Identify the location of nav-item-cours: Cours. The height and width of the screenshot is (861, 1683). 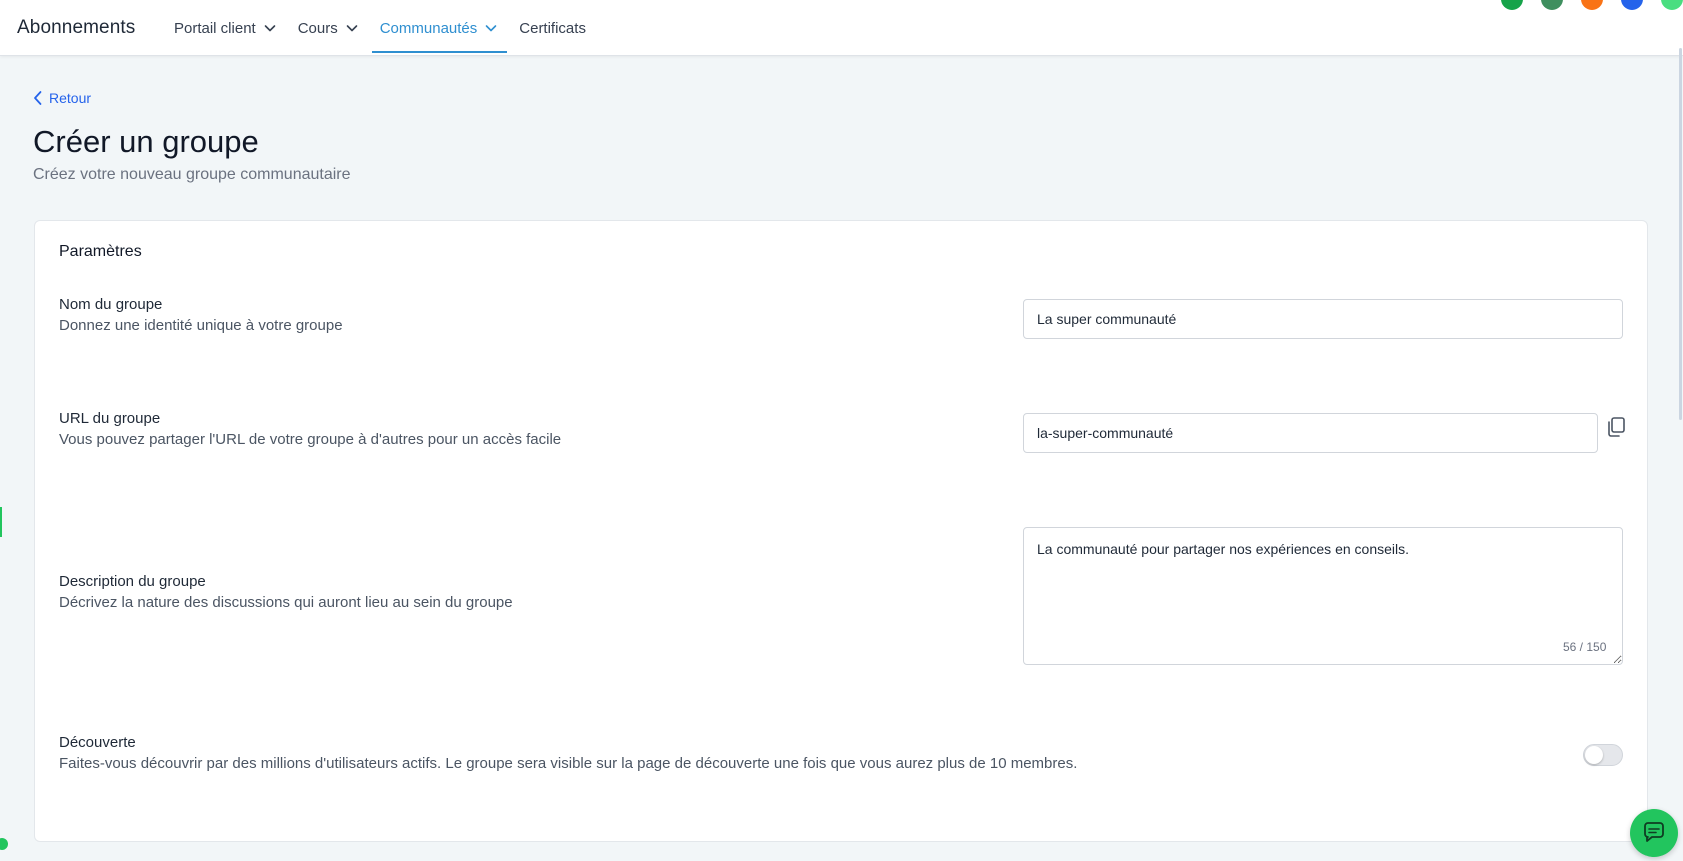
(329, 28).